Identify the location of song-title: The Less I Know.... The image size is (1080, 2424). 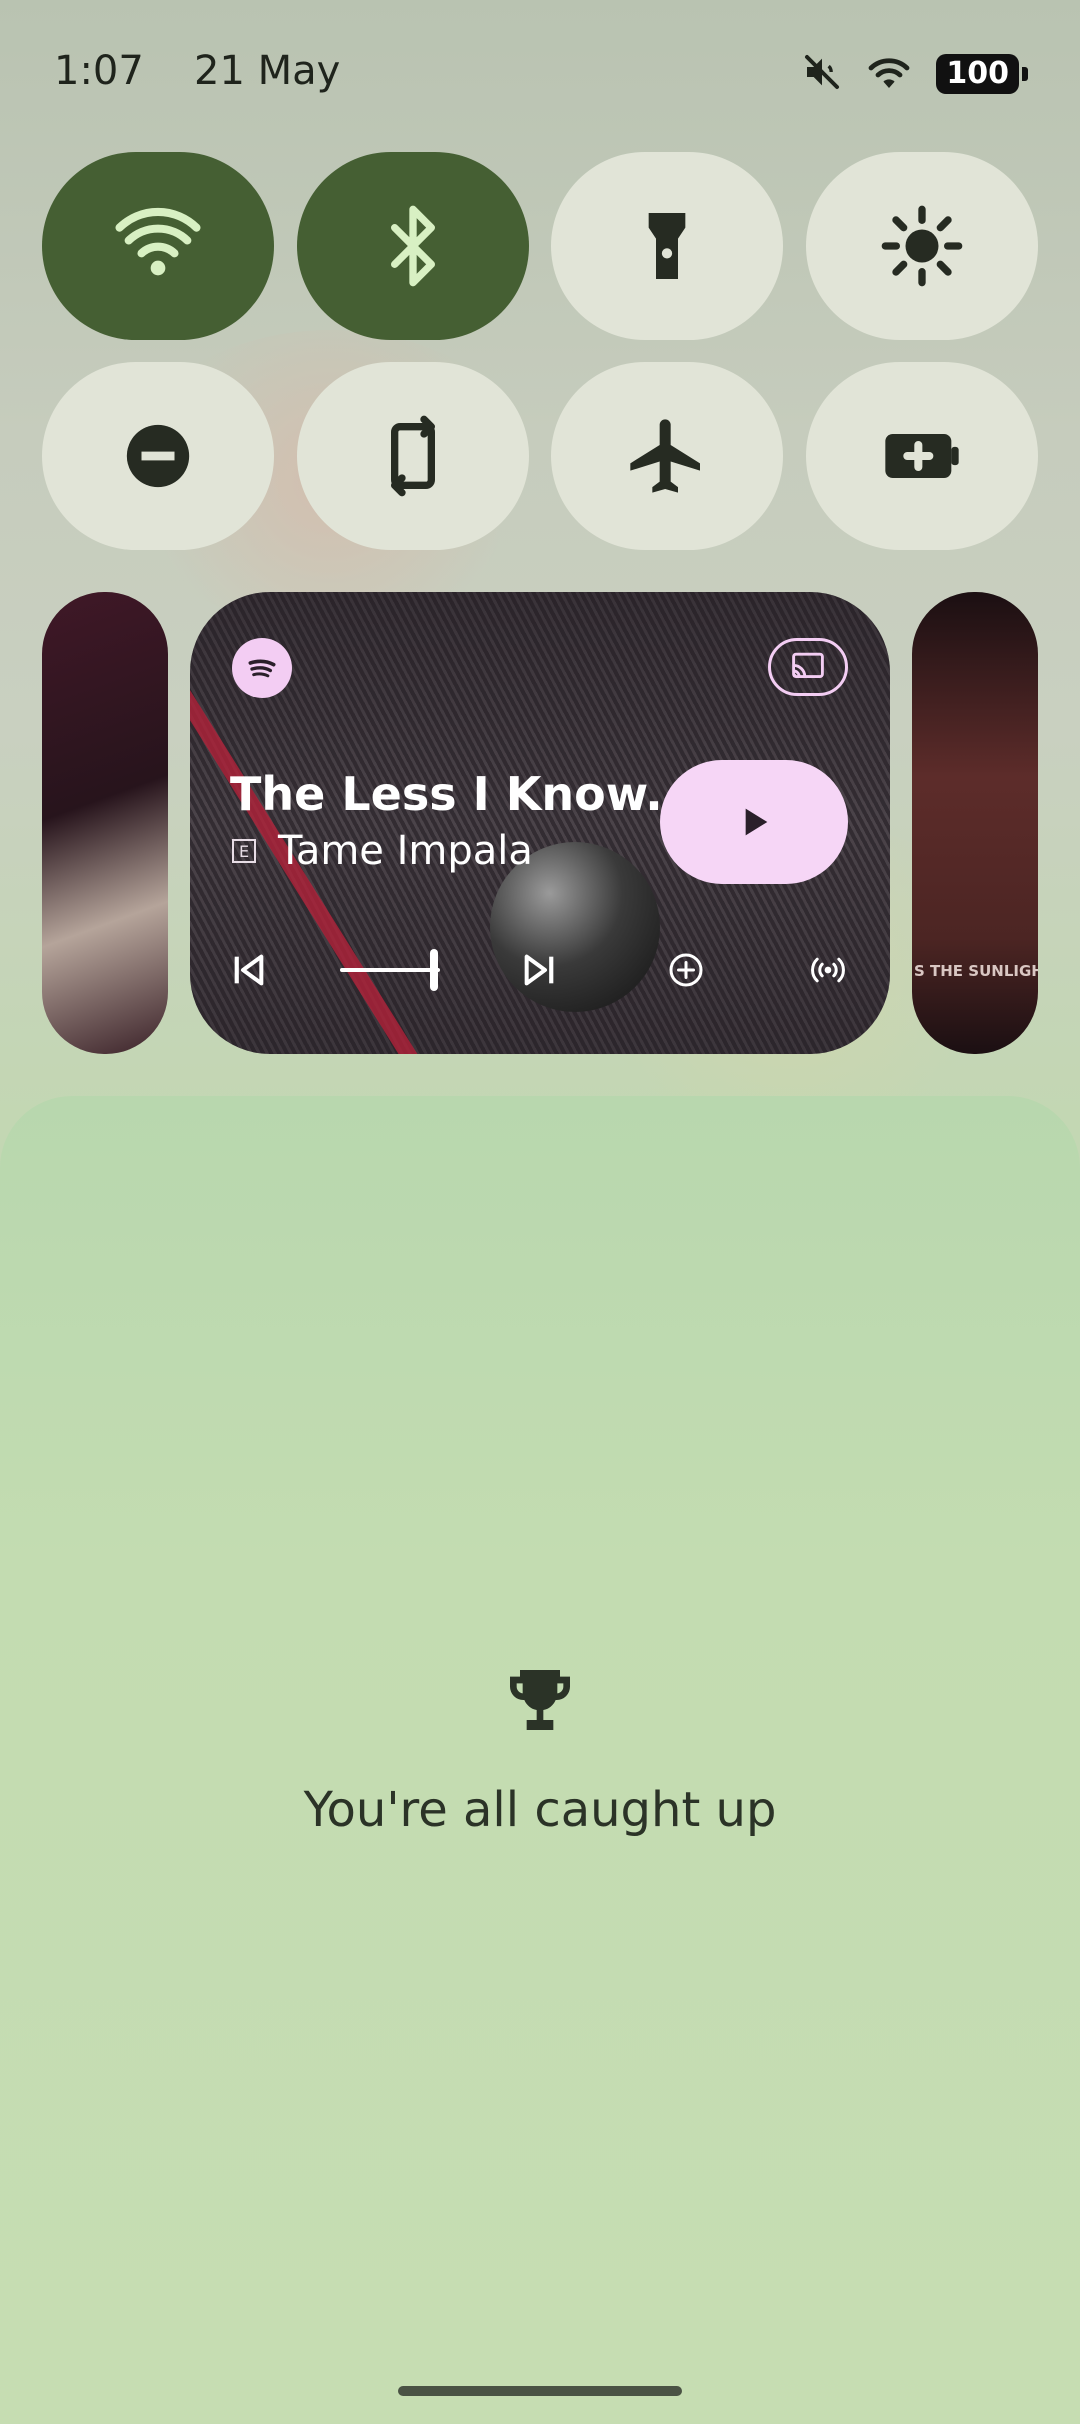
(464, 794).